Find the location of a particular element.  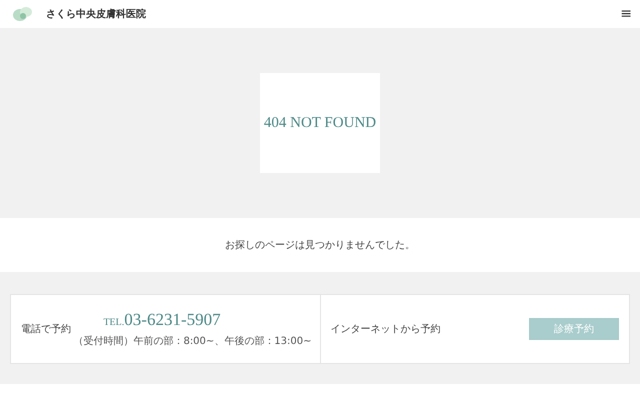

error-title: 404 NOT FOUND is located at coordinates (320, 123).